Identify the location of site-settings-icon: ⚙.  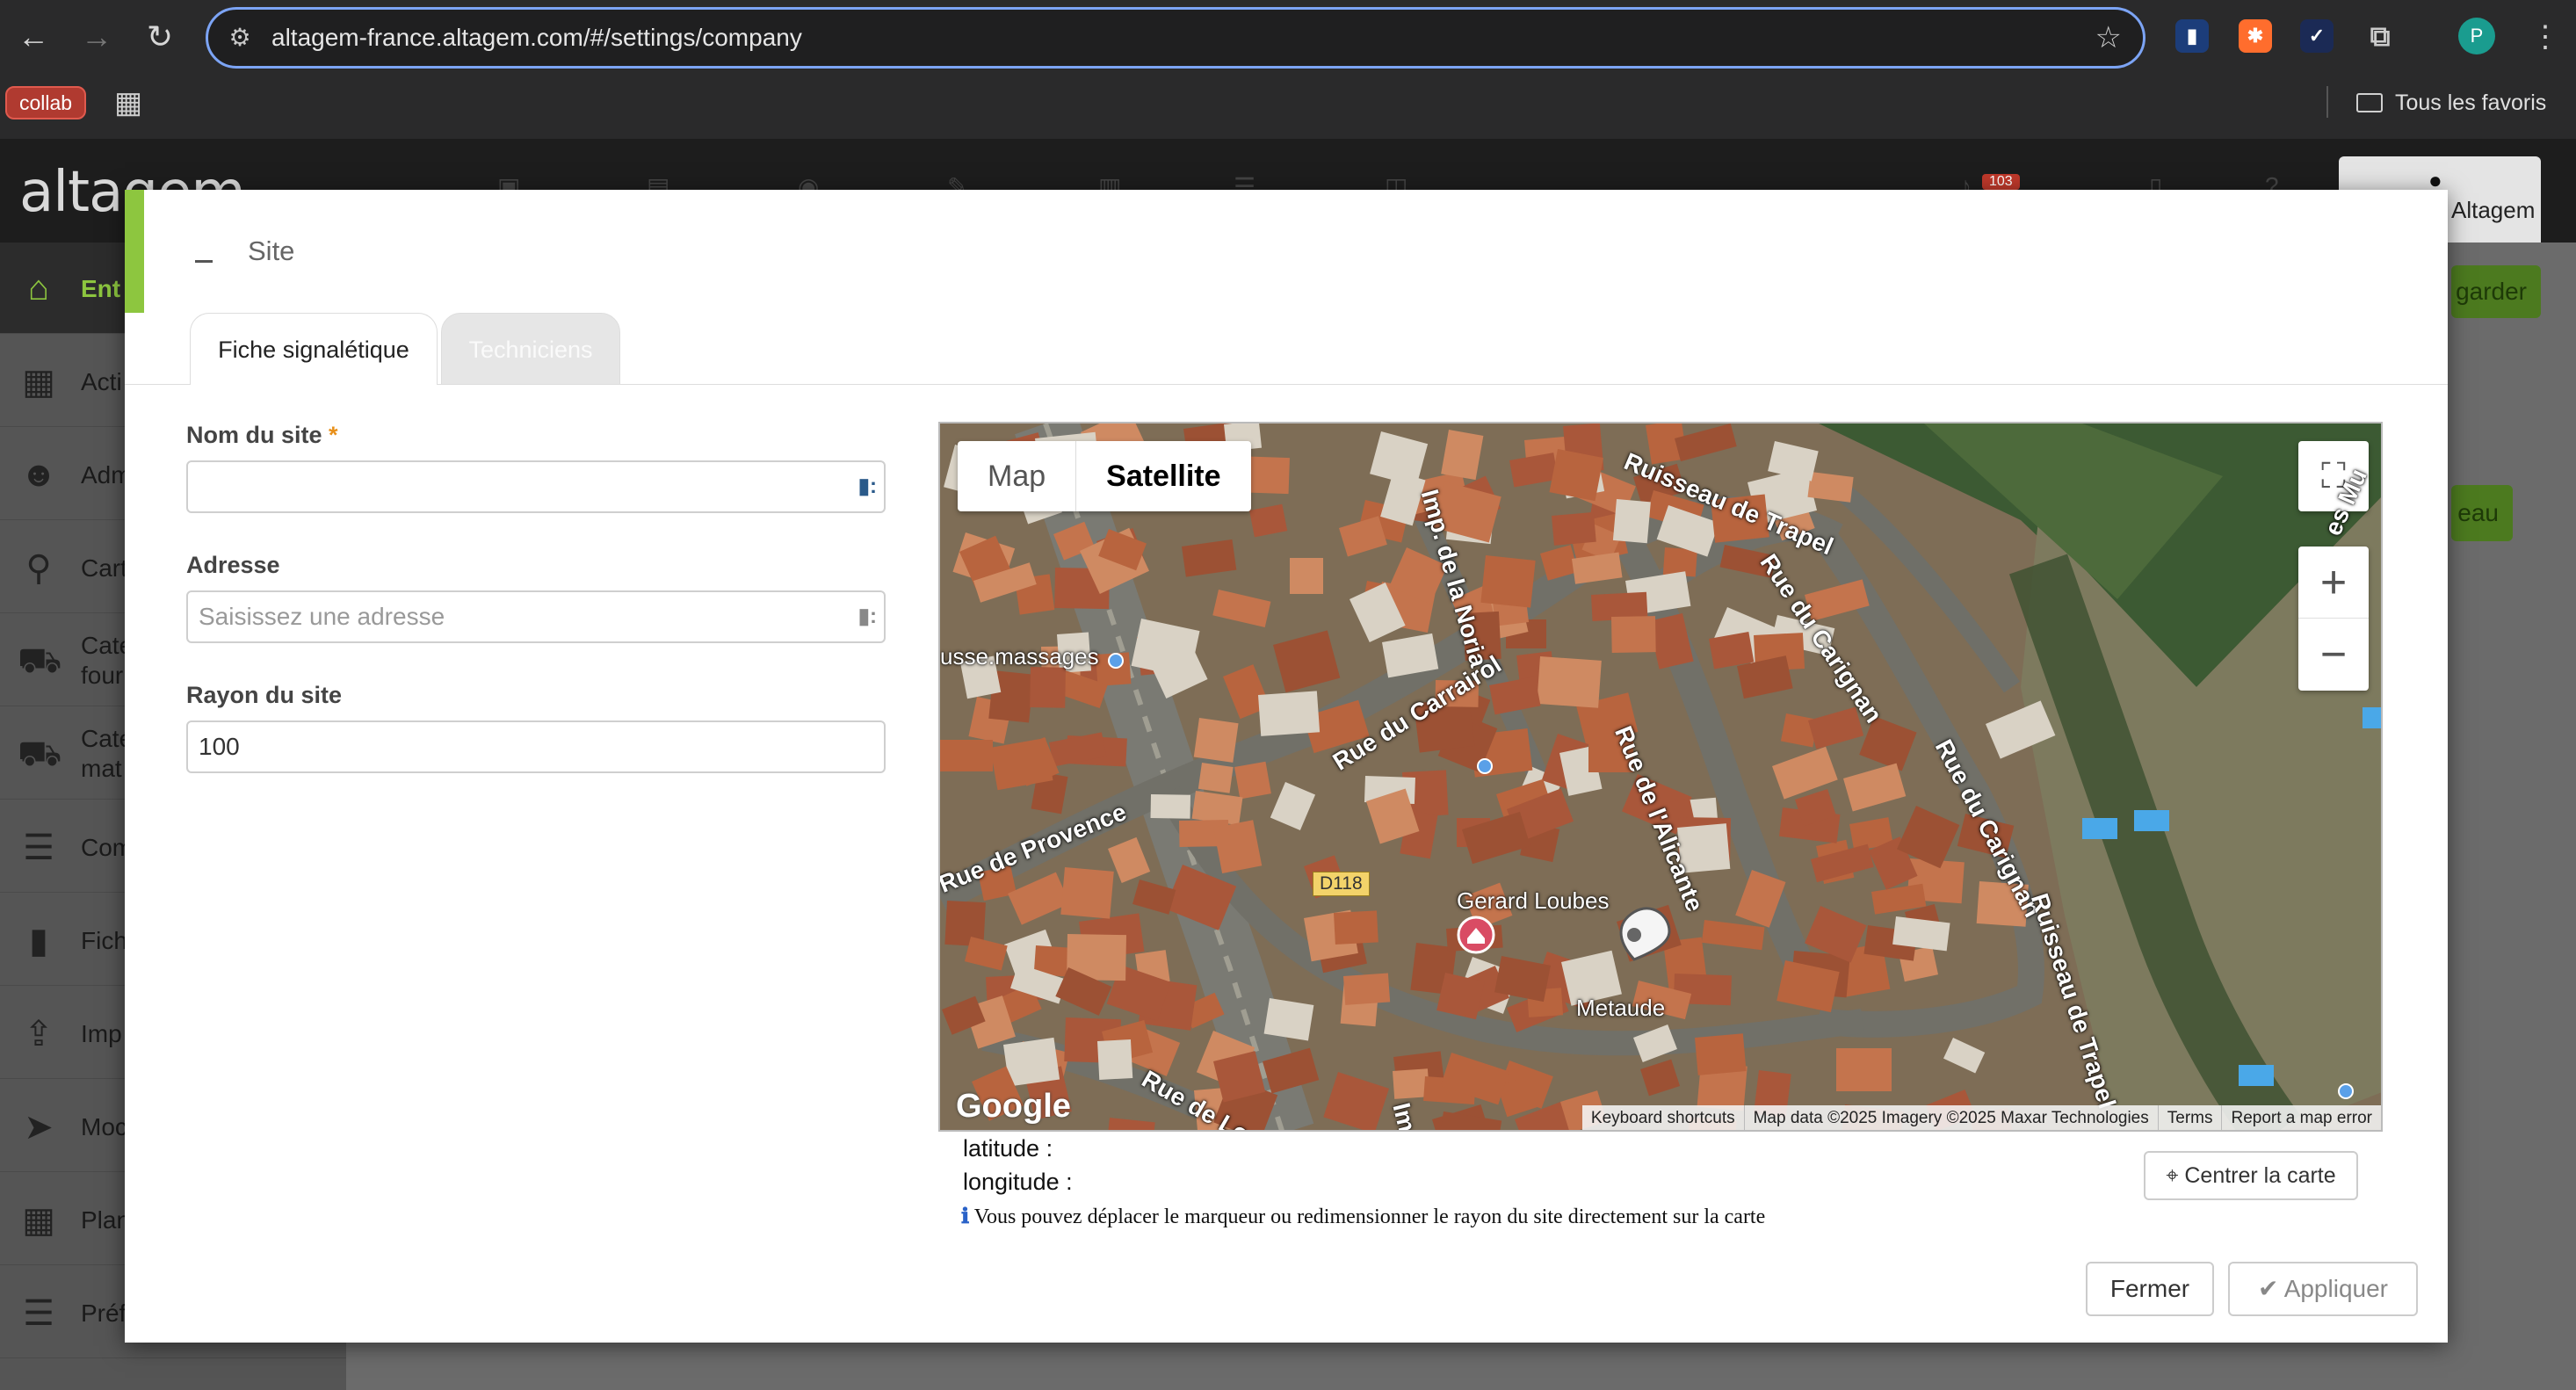
(240, 38).